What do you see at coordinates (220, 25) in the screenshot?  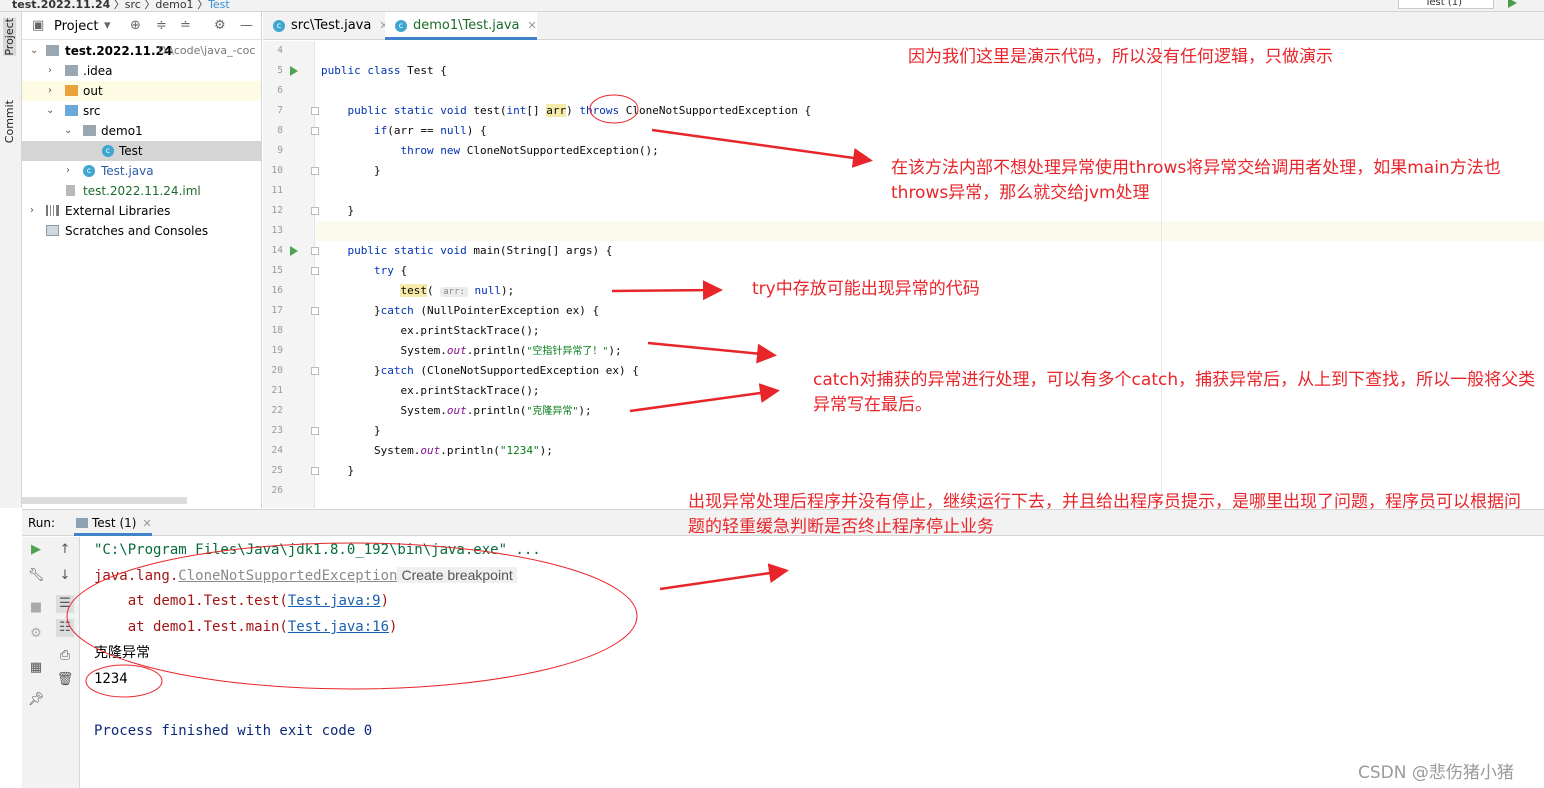 I see `gear-icon: ⚙` at bounding box center [220, 25].